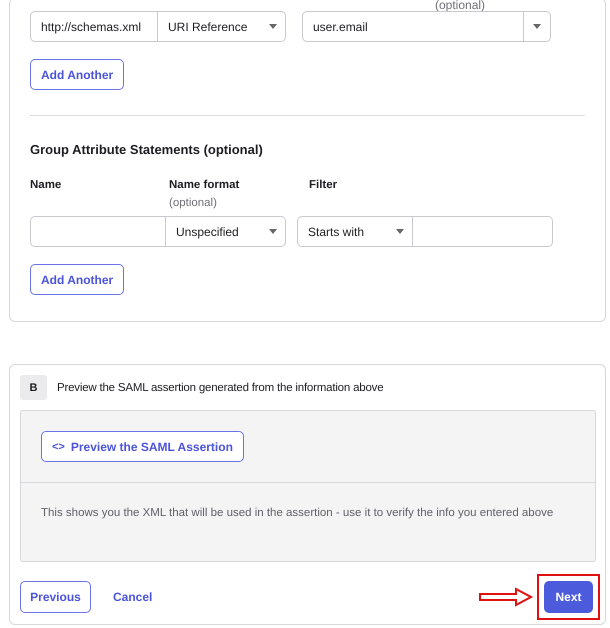  Describe the element at coordinates (147, 149) in the screenshot. I see `section-heading: Group Attribute Statements (optional)` at that location.